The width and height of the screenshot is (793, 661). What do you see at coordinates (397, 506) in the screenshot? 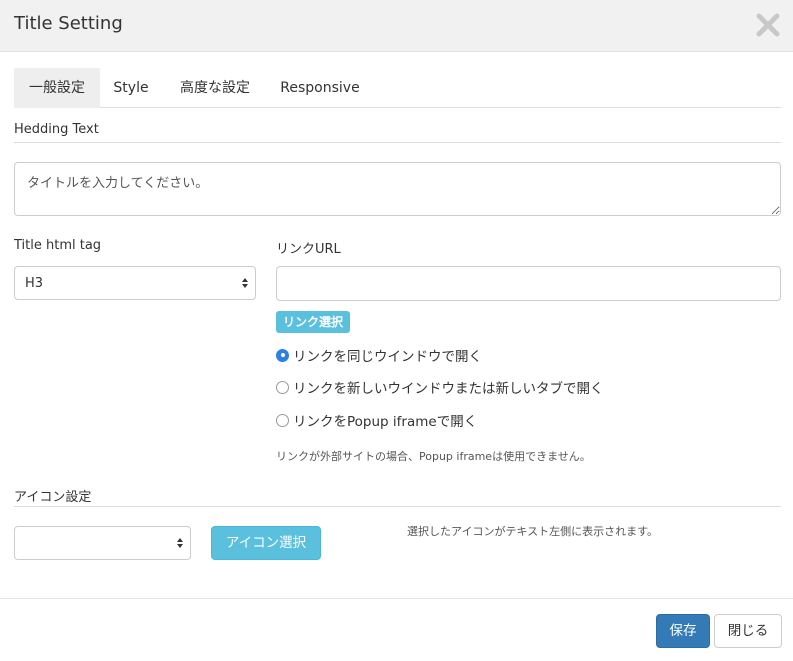
I see `icon-divider` at bounding box center [397, 506].